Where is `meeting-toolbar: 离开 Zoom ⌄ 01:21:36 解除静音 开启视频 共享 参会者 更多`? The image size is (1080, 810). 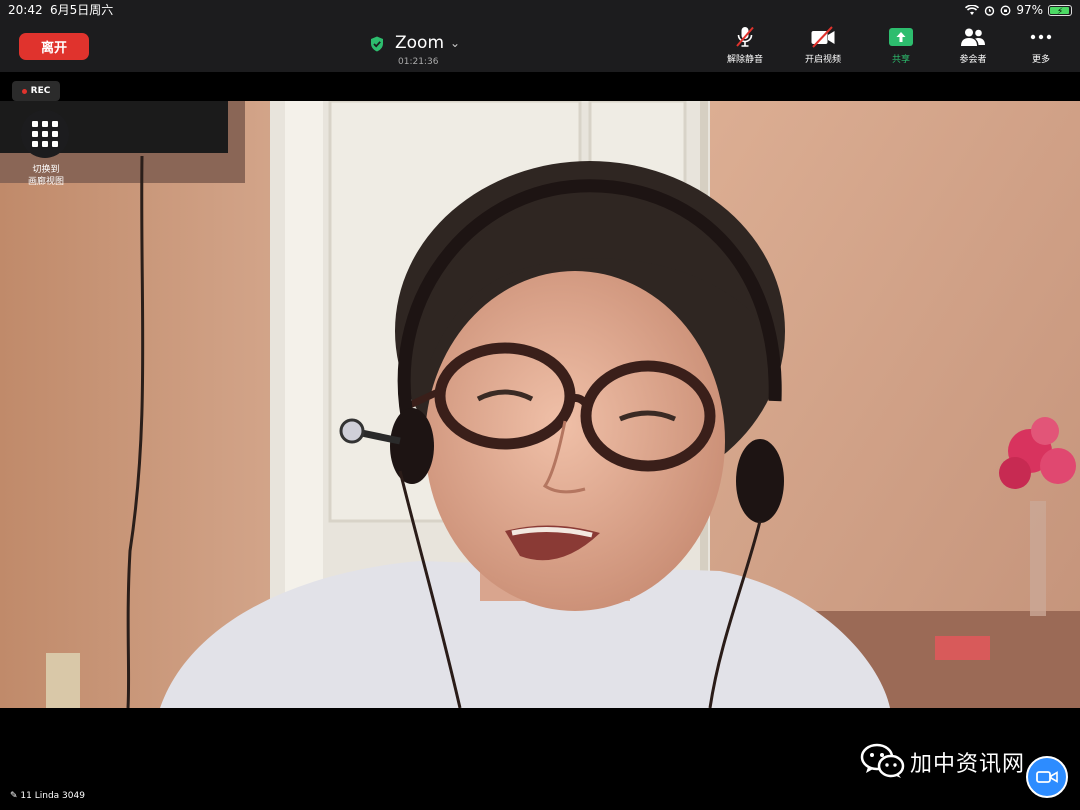 meeting-toolbar: 离开 Zoom ⌄ 01:21:36 解除静音 开启视频 共享 参会者 更多 is located at coordinates (540, 46).